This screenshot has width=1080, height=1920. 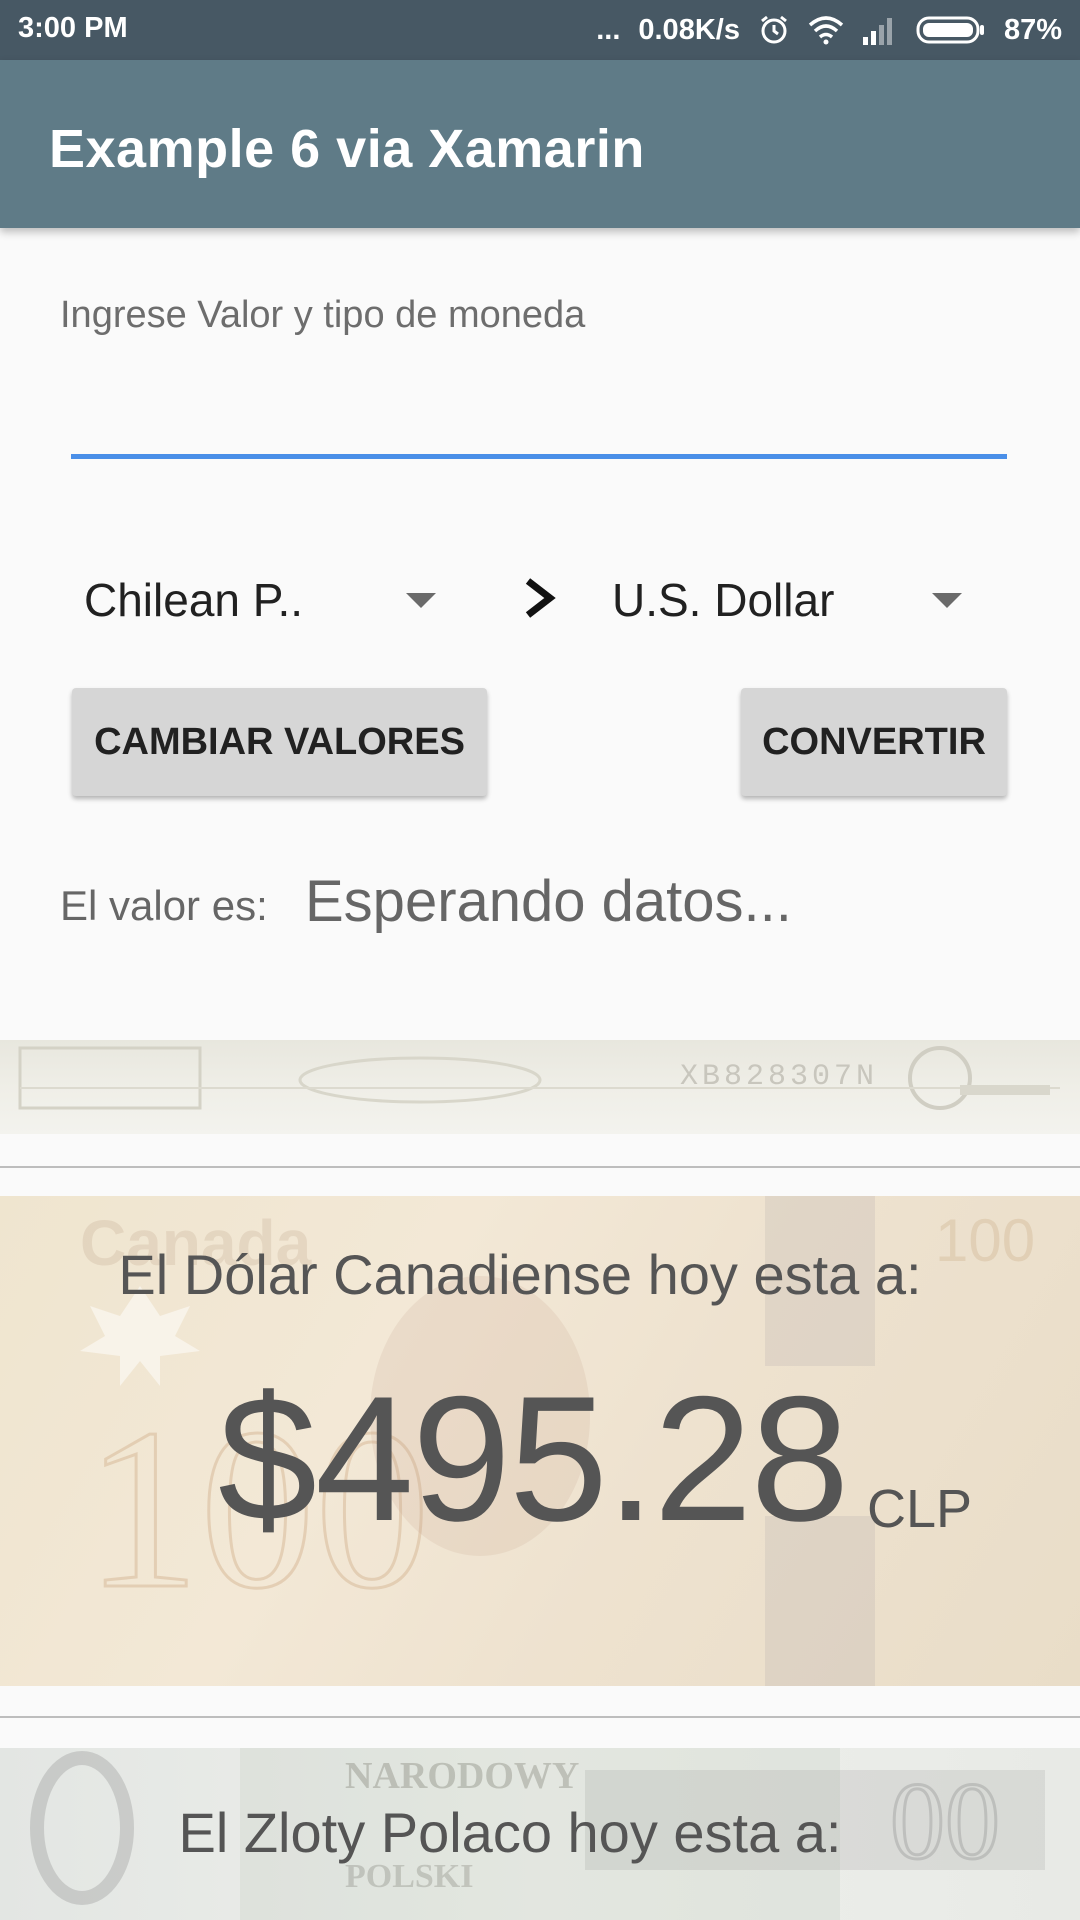 I want to click on cad-rate-value: $495.28, so click(x=533, y=1458).